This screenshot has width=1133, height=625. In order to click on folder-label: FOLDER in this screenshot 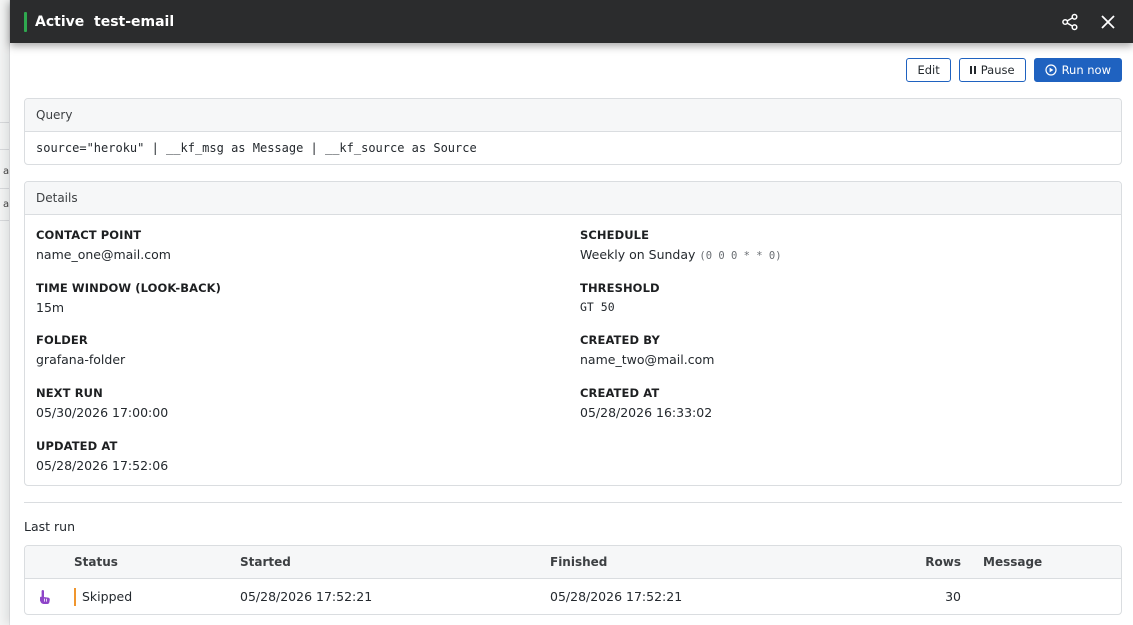, I will do `click(62, 340)`.